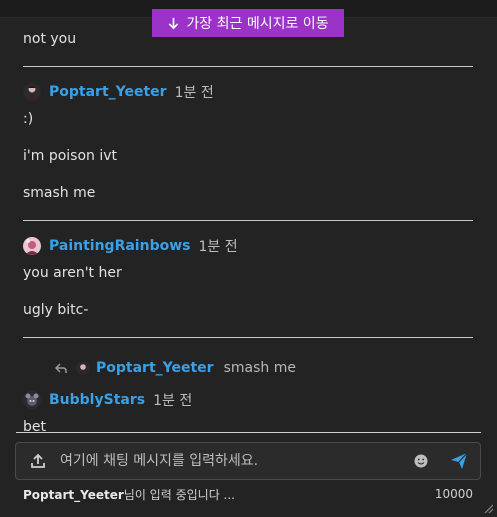 The image size is (497, 517). What do you see at coordinates (108, 92) in the screenshot?
I see `username: Poptart_Yeeter` at bounding box center [108, 92].